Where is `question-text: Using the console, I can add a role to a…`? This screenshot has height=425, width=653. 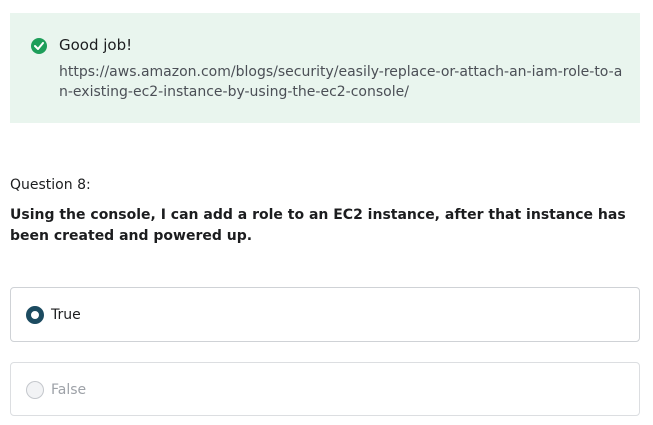
question-text: Using the console, I can add a role to a… is located at coordinates (318, 225).